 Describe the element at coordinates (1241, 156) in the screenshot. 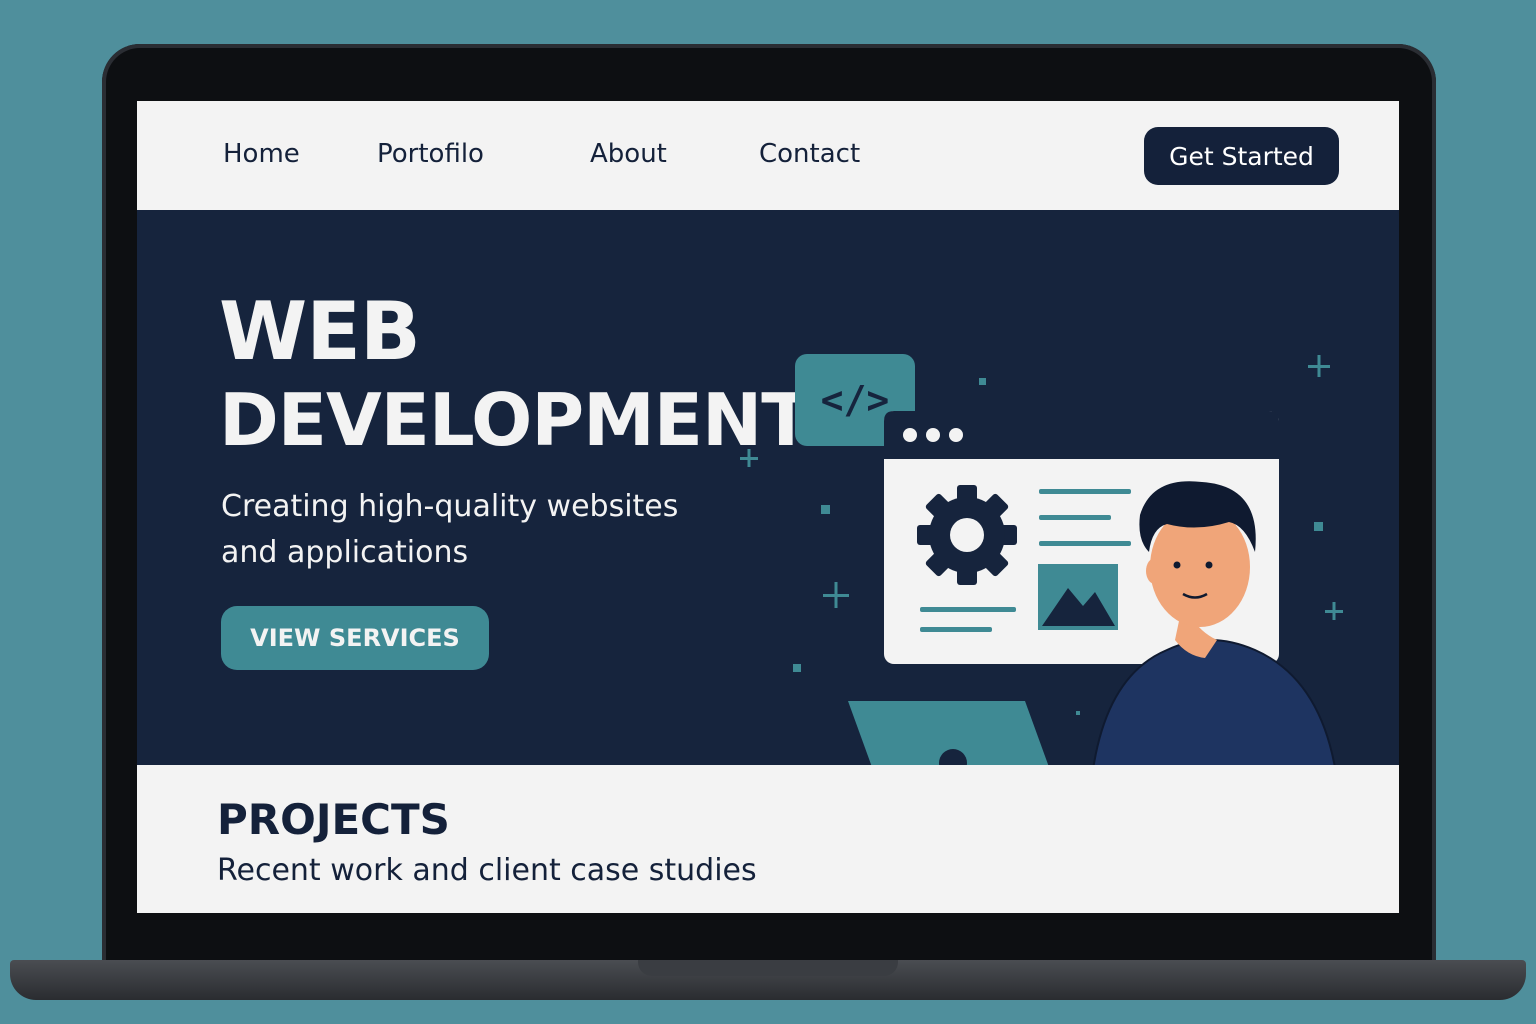

I see `get-started-button: Get Started` at that location.